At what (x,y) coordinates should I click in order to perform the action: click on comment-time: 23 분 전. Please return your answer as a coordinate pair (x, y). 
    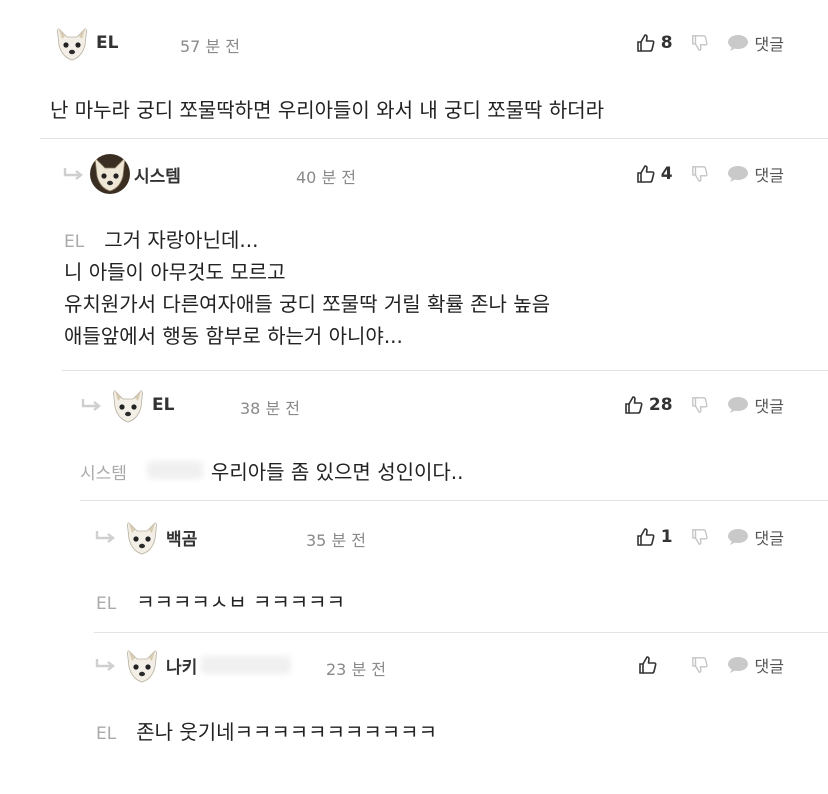
    Looking at the image, I should click on (356, 669).